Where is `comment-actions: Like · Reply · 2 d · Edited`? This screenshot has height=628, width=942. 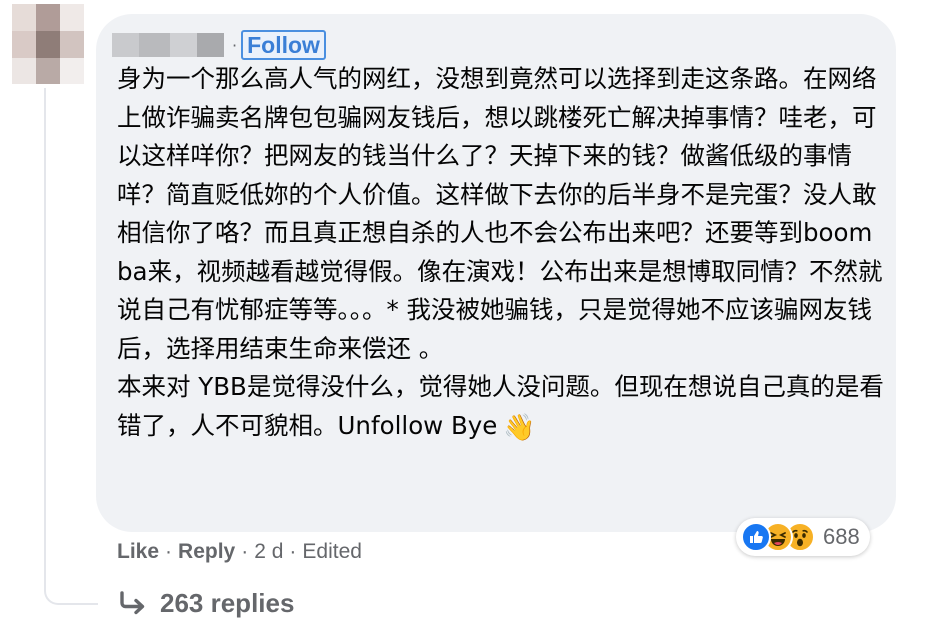 comment-actions: Like · Reply · 2 d · Edited is located at coordinates (239, 552).